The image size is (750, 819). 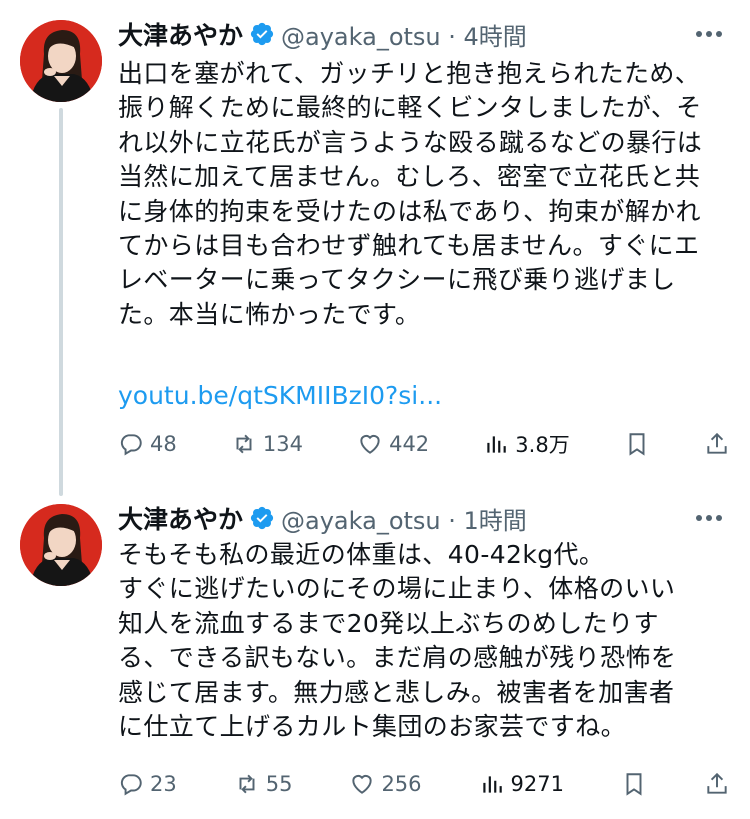 I want to click on like-button: 256, so click(x=385, y=784).